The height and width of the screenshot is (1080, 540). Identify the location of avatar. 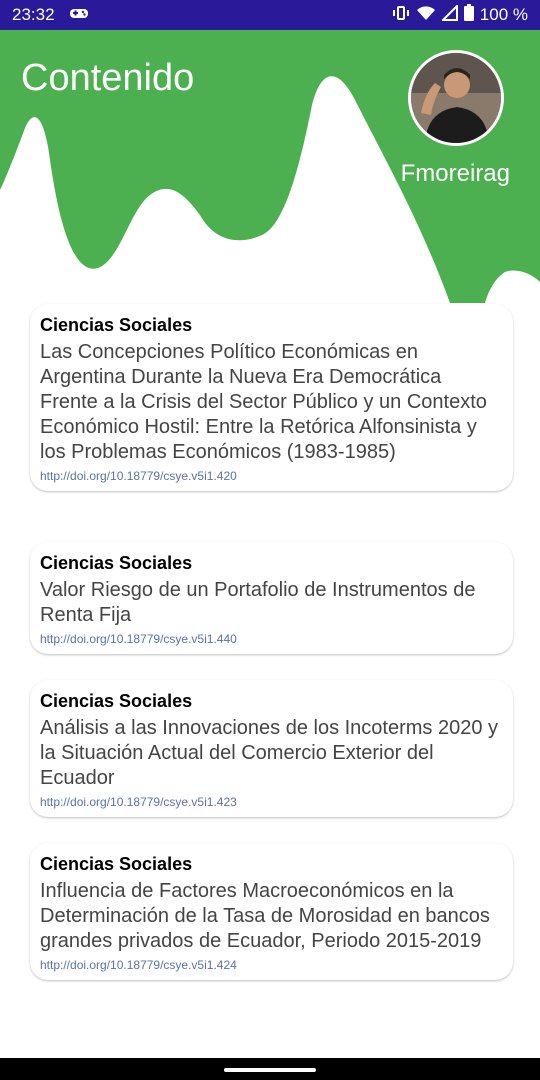
(456, 98).